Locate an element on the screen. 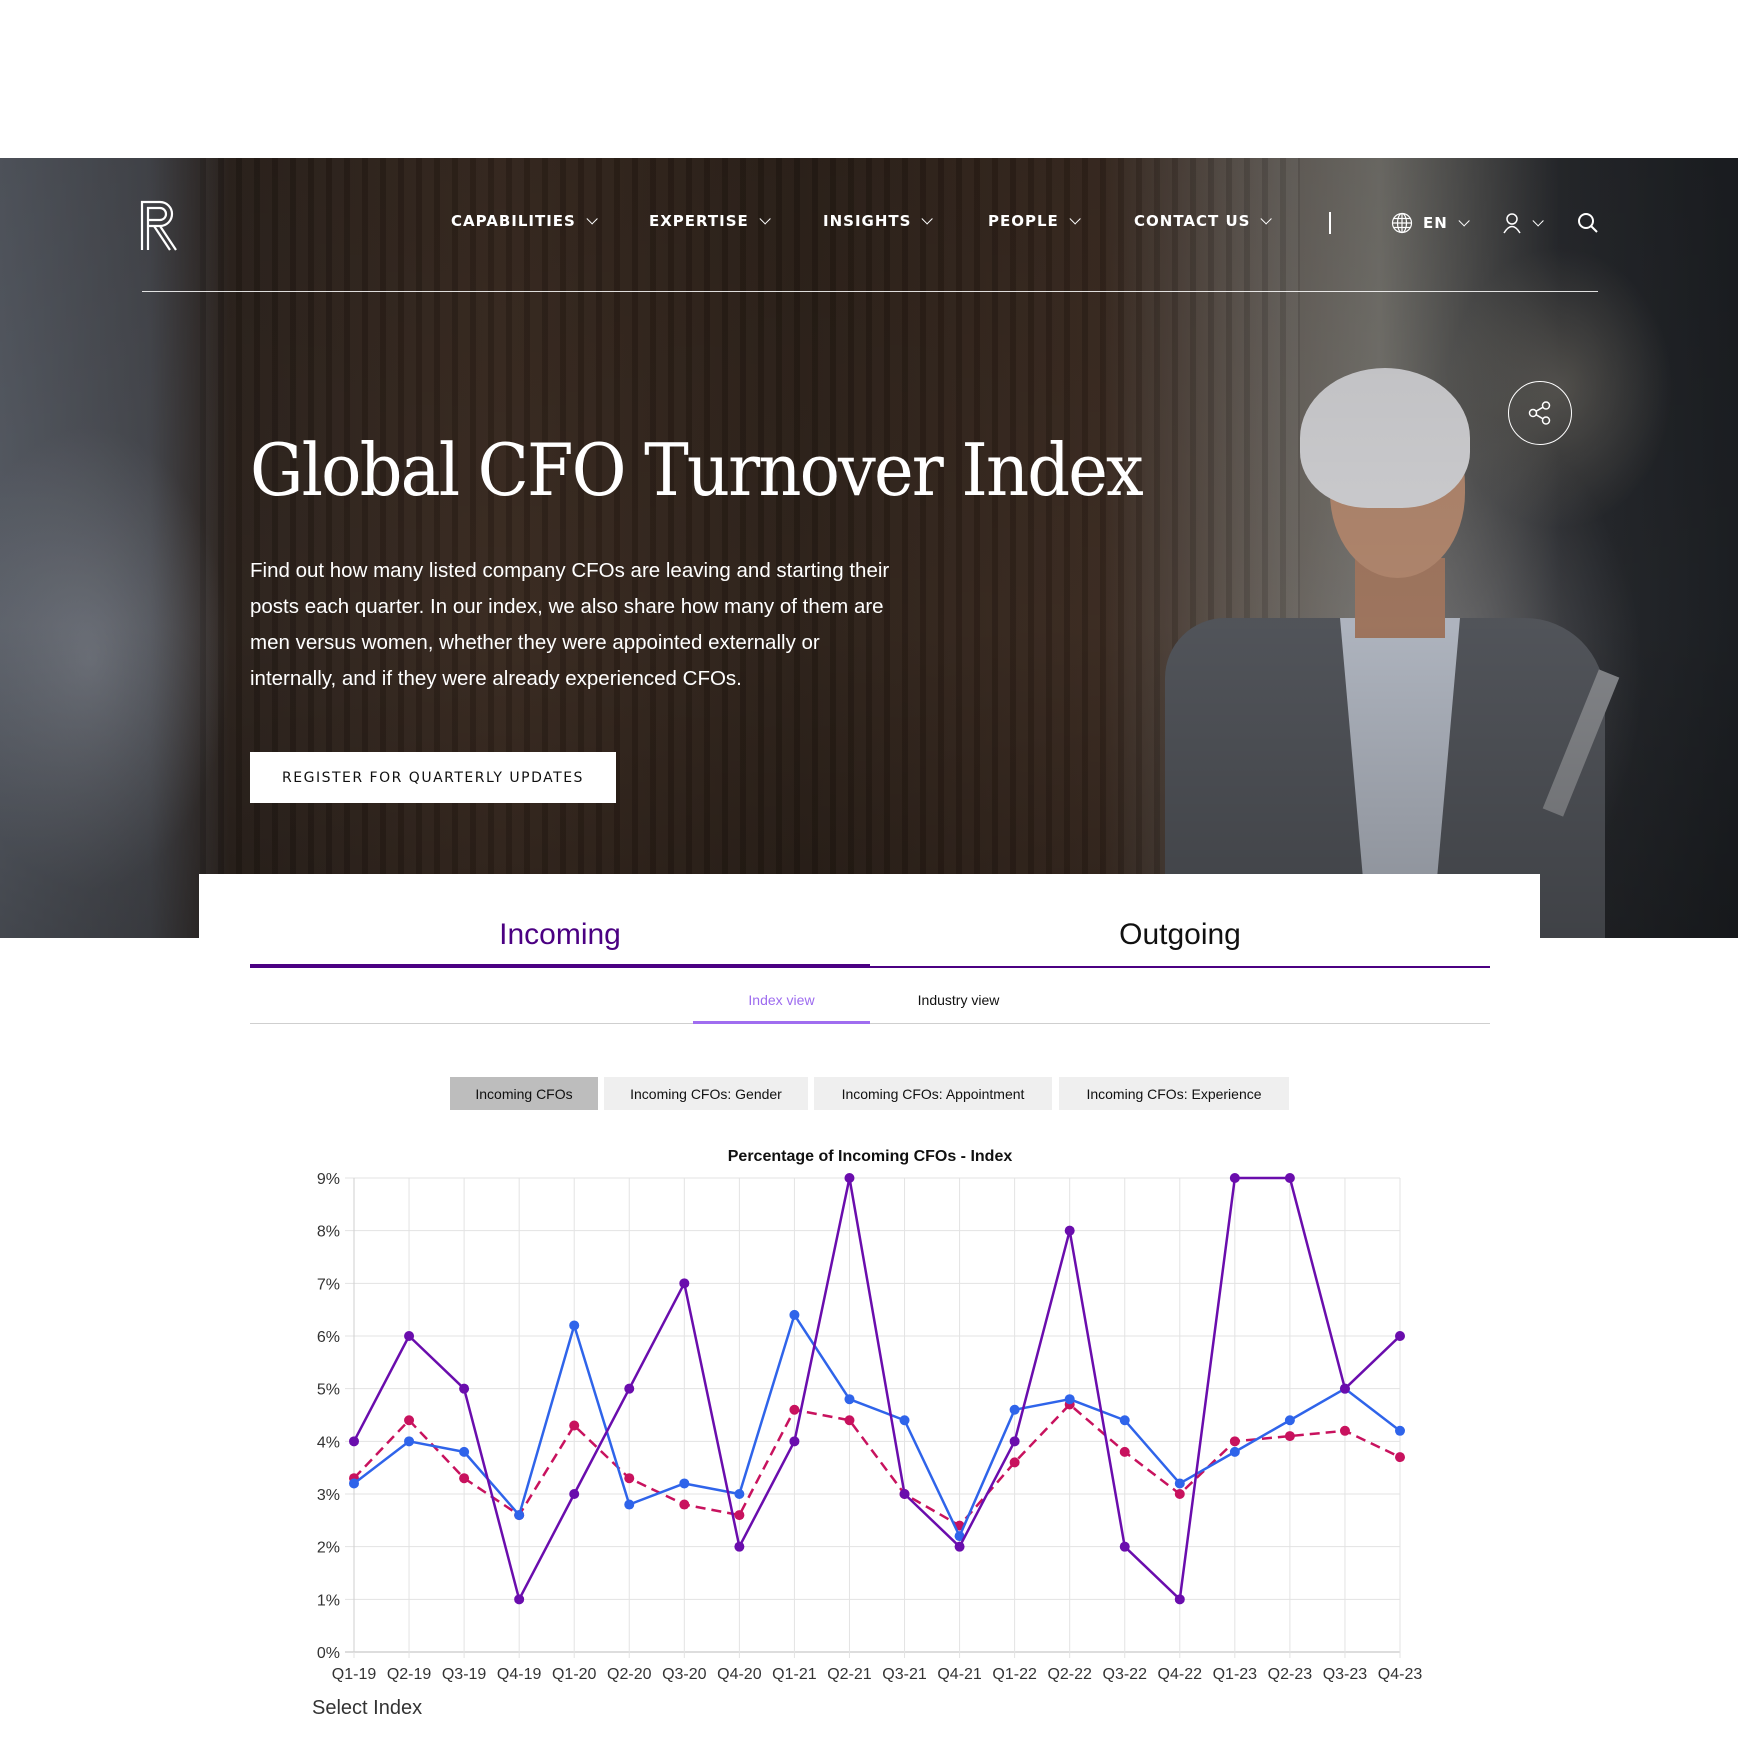  language-selector: EN is located at coordinates (1430, 223).